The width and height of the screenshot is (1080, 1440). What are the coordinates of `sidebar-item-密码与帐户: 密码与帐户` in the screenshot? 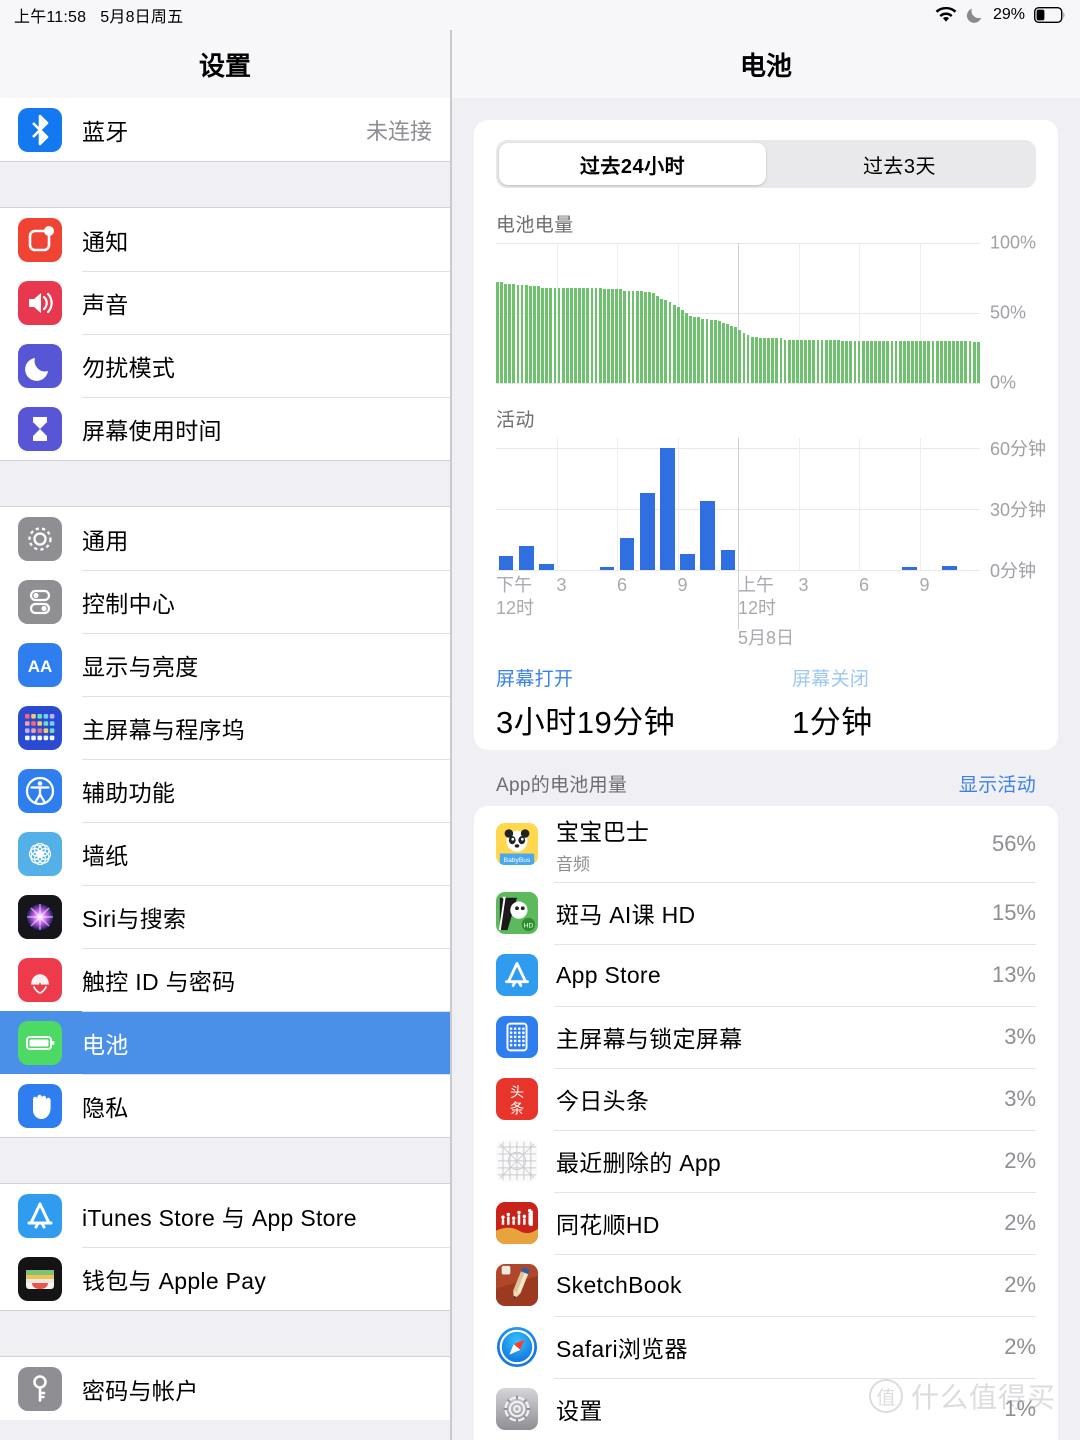 It's located at (225, 1388).